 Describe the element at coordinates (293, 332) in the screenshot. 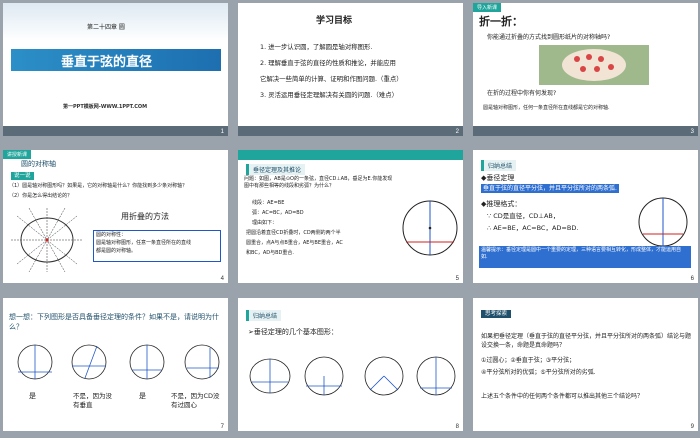

I see `basic-figures-title: ➢垂径定理的几个基本图形：` at that location.